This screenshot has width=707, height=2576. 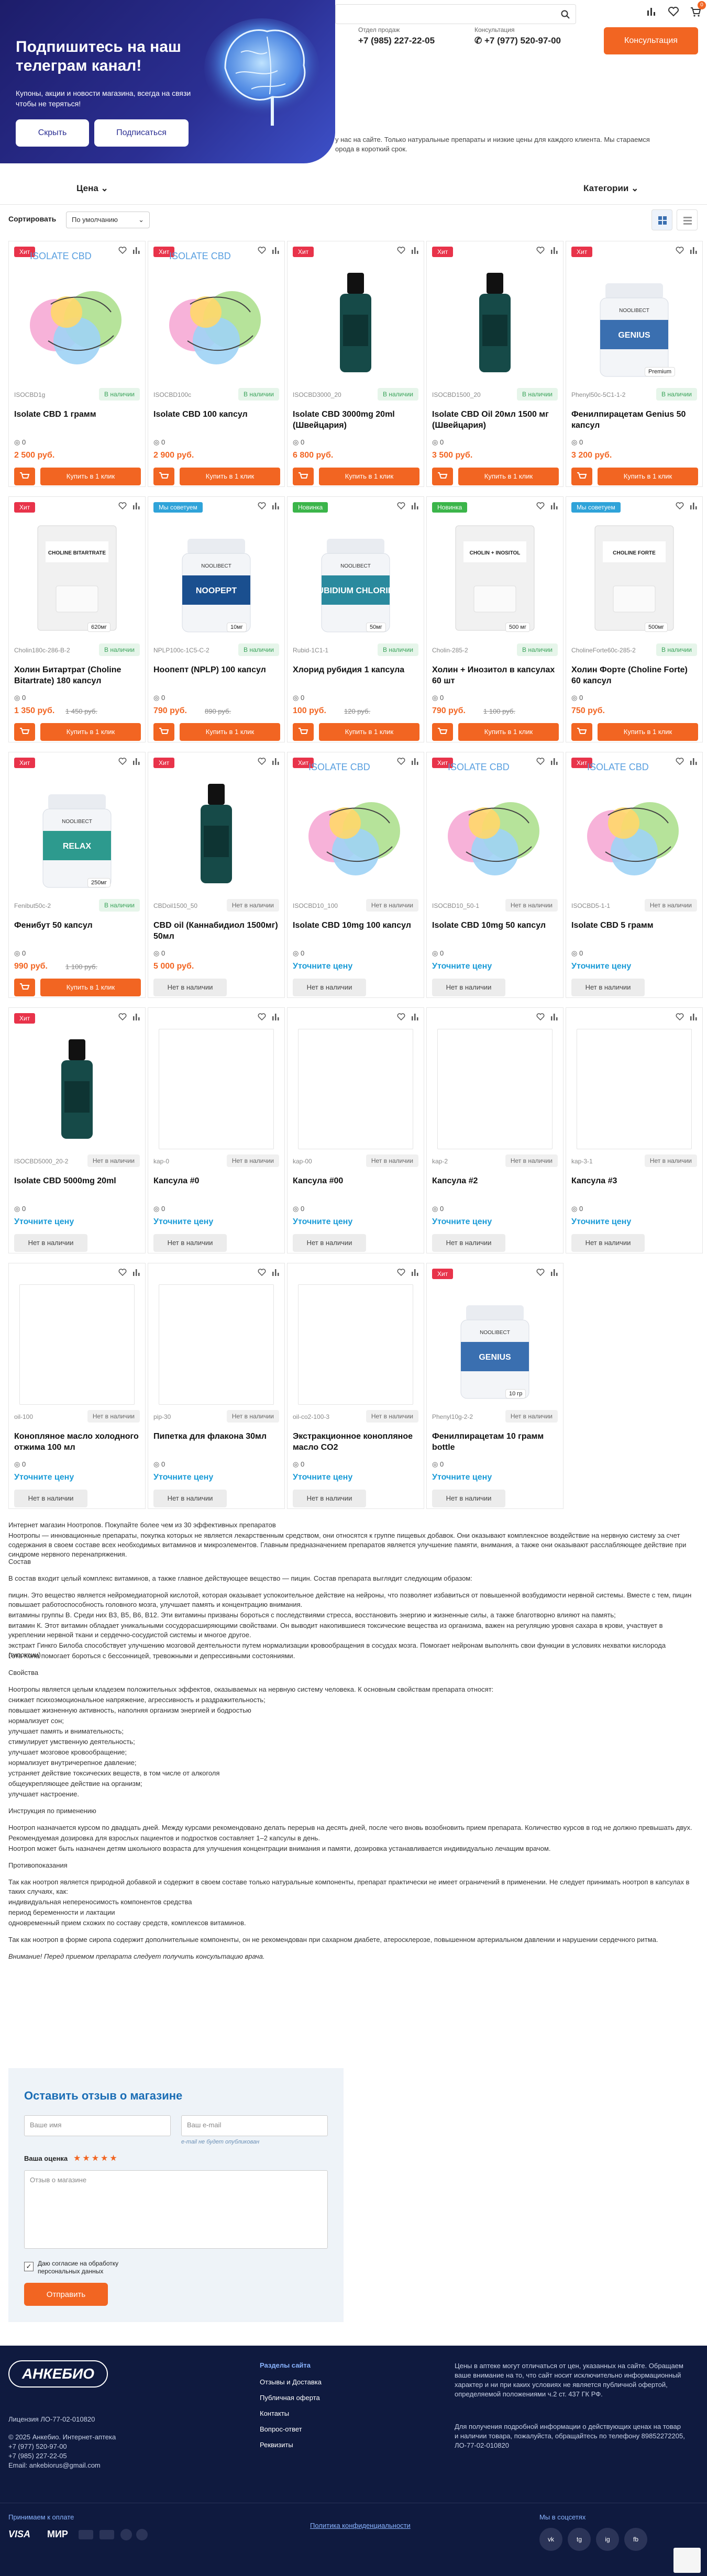 I want to click on product-name: Фенилпирацетам Genius 50 капсул, so click(x=634, y=420).